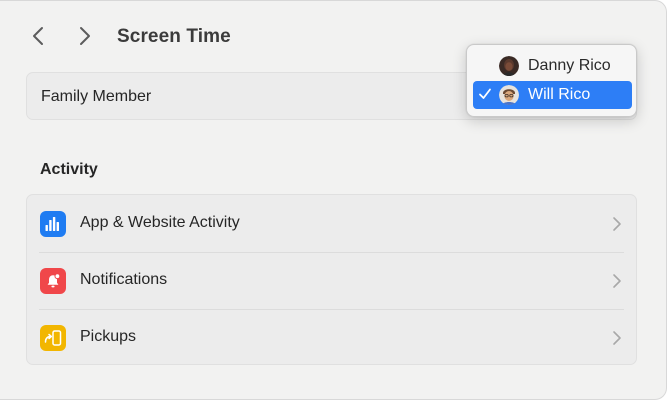  I want to click on menu-item-label: Danny Rico, so click(569, 65).